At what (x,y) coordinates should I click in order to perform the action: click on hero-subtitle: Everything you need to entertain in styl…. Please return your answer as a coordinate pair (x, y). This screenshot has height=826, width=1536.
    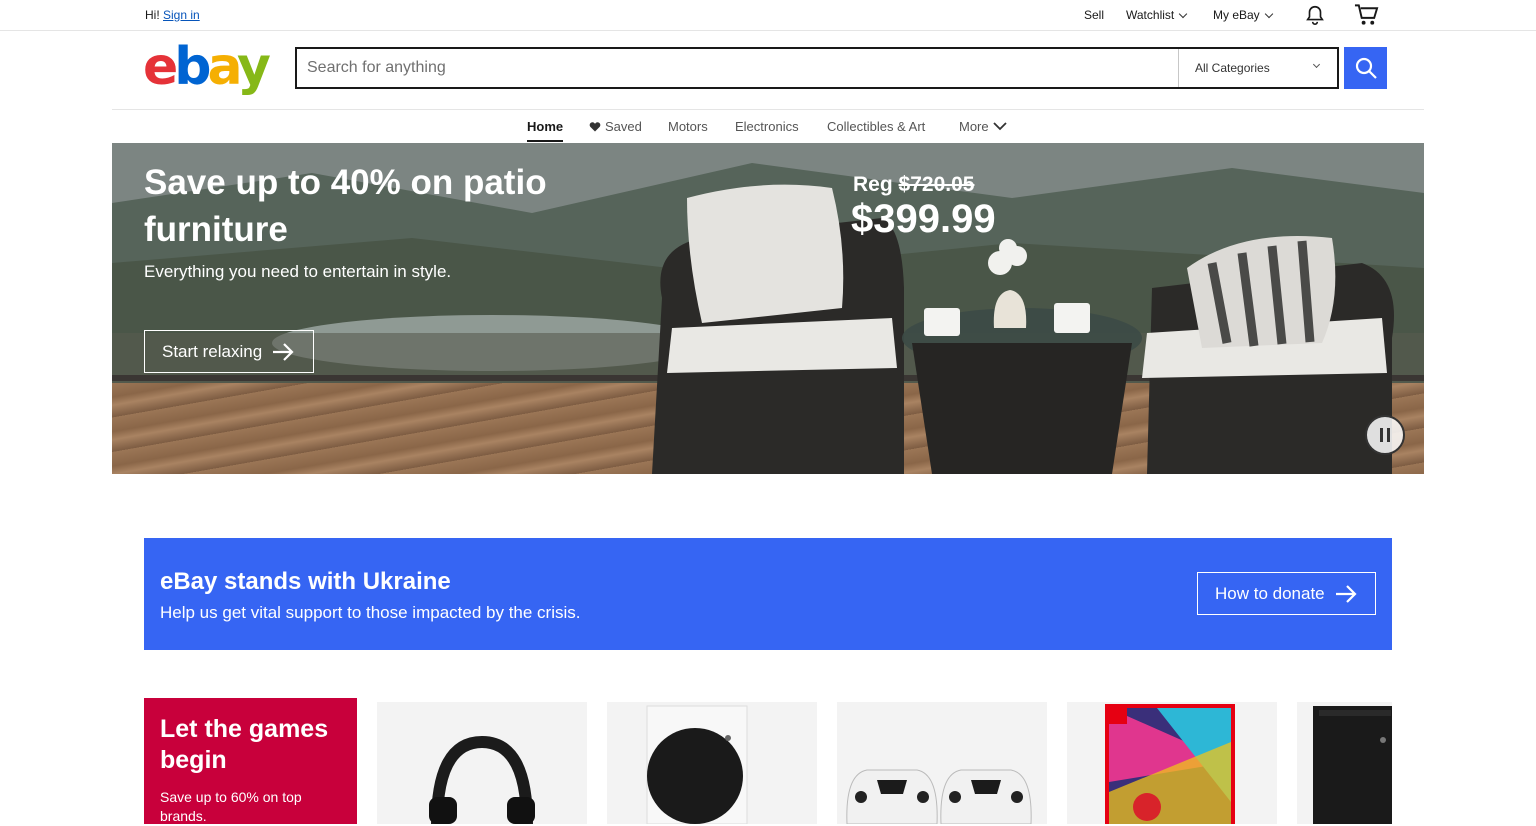
    Looking at the image, I should click on (298, 271).